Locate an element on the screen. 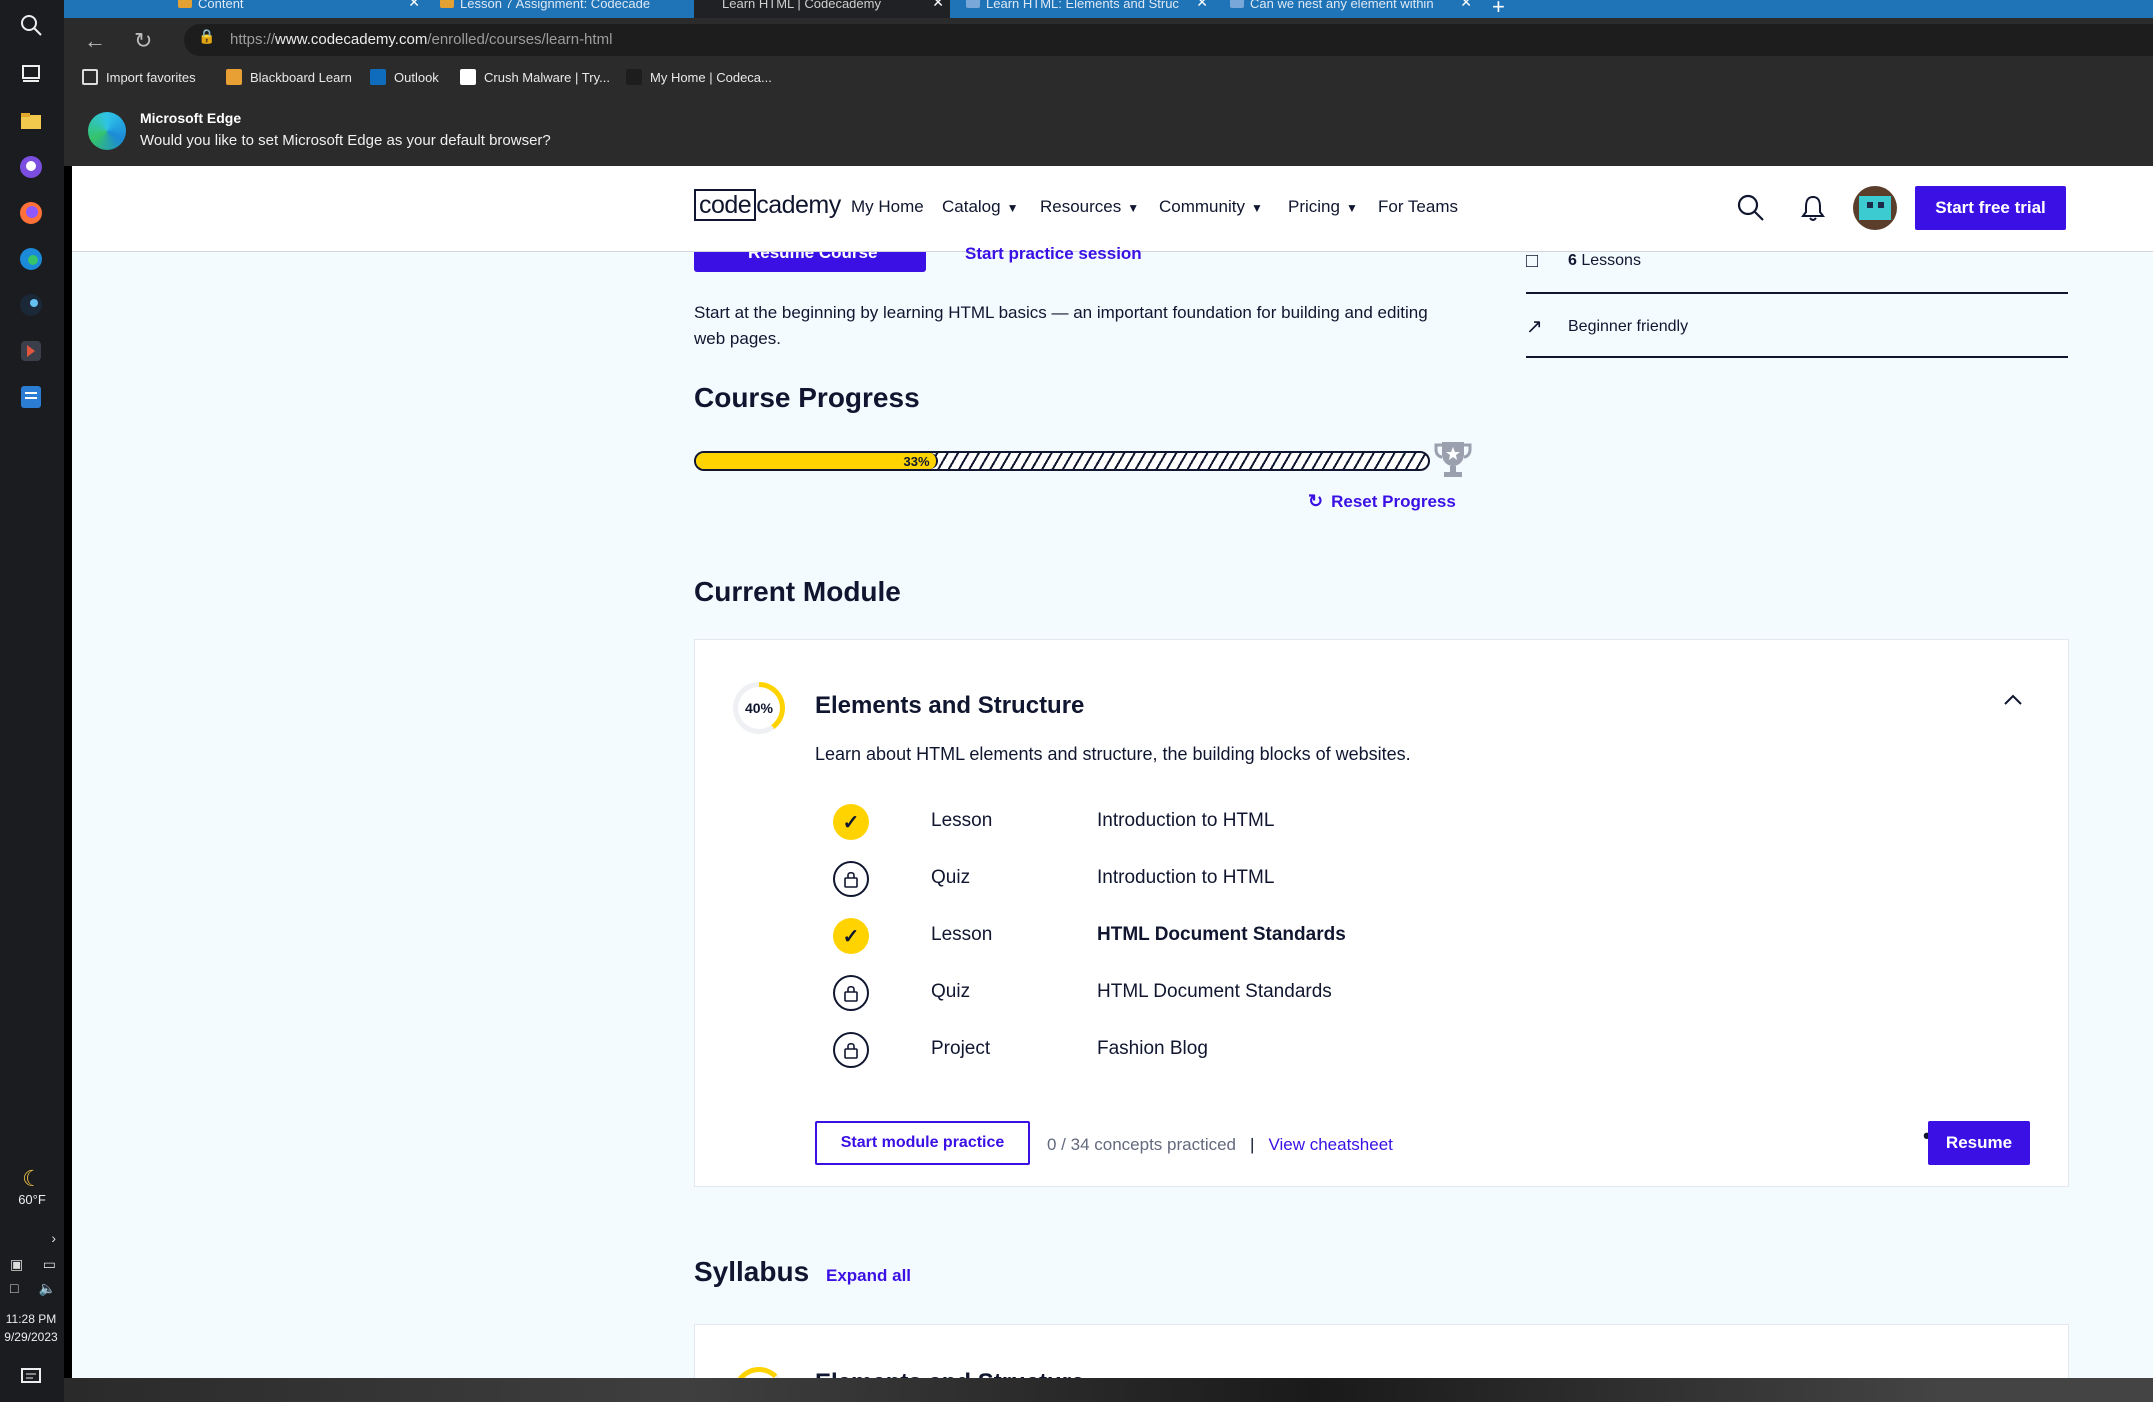 This screenshot has height=1402, width=2153. nav-label: Community is located at coordinates (1202, 206).